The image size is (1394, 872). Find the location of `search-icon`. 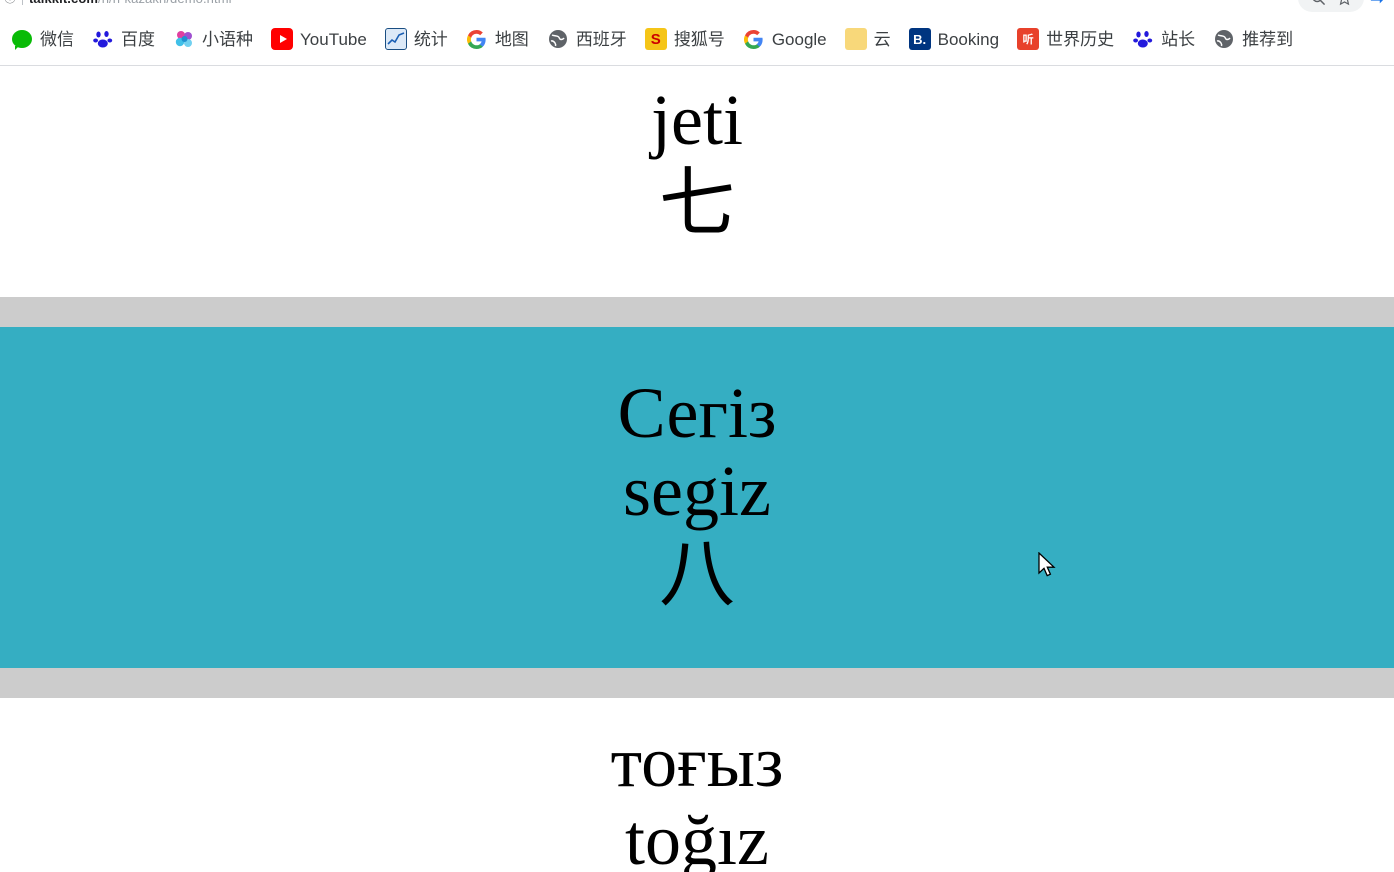

search-icon is located at coordinates (1318, 3).